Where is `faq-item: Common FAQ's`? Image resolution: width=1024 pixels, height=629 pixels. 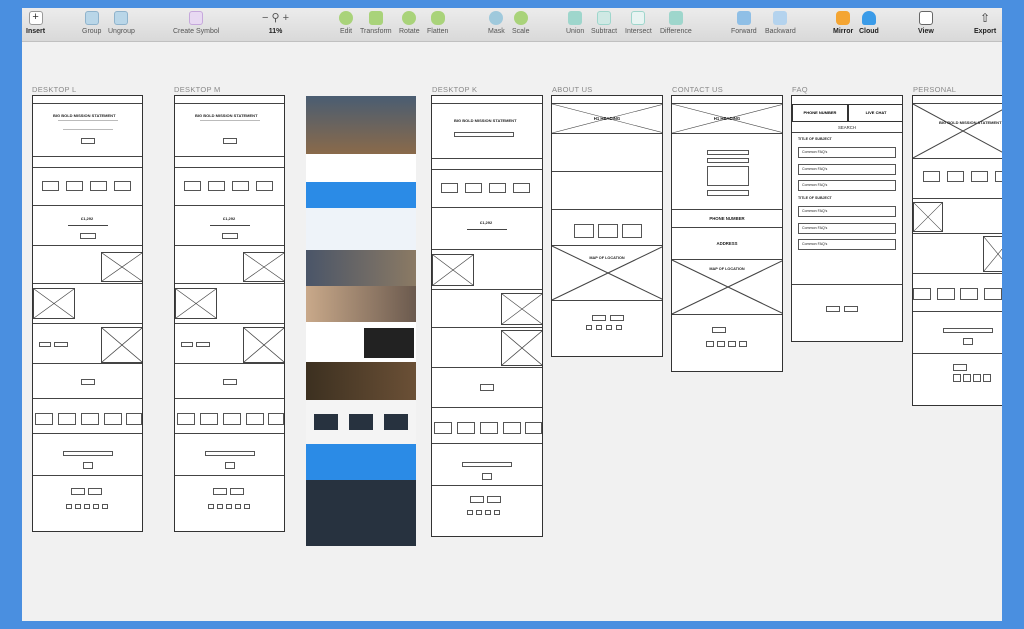 faq-item: Common FAQ's is located at coordinates (847, 228).